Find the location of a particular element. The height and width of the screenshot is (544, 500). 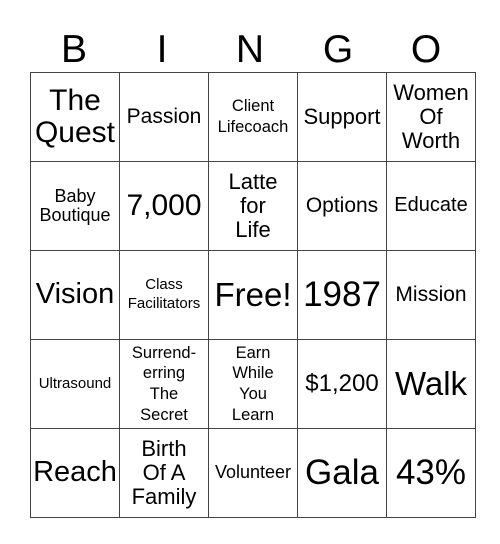

cell-text: The Quest is located at coordinates (75, 116).